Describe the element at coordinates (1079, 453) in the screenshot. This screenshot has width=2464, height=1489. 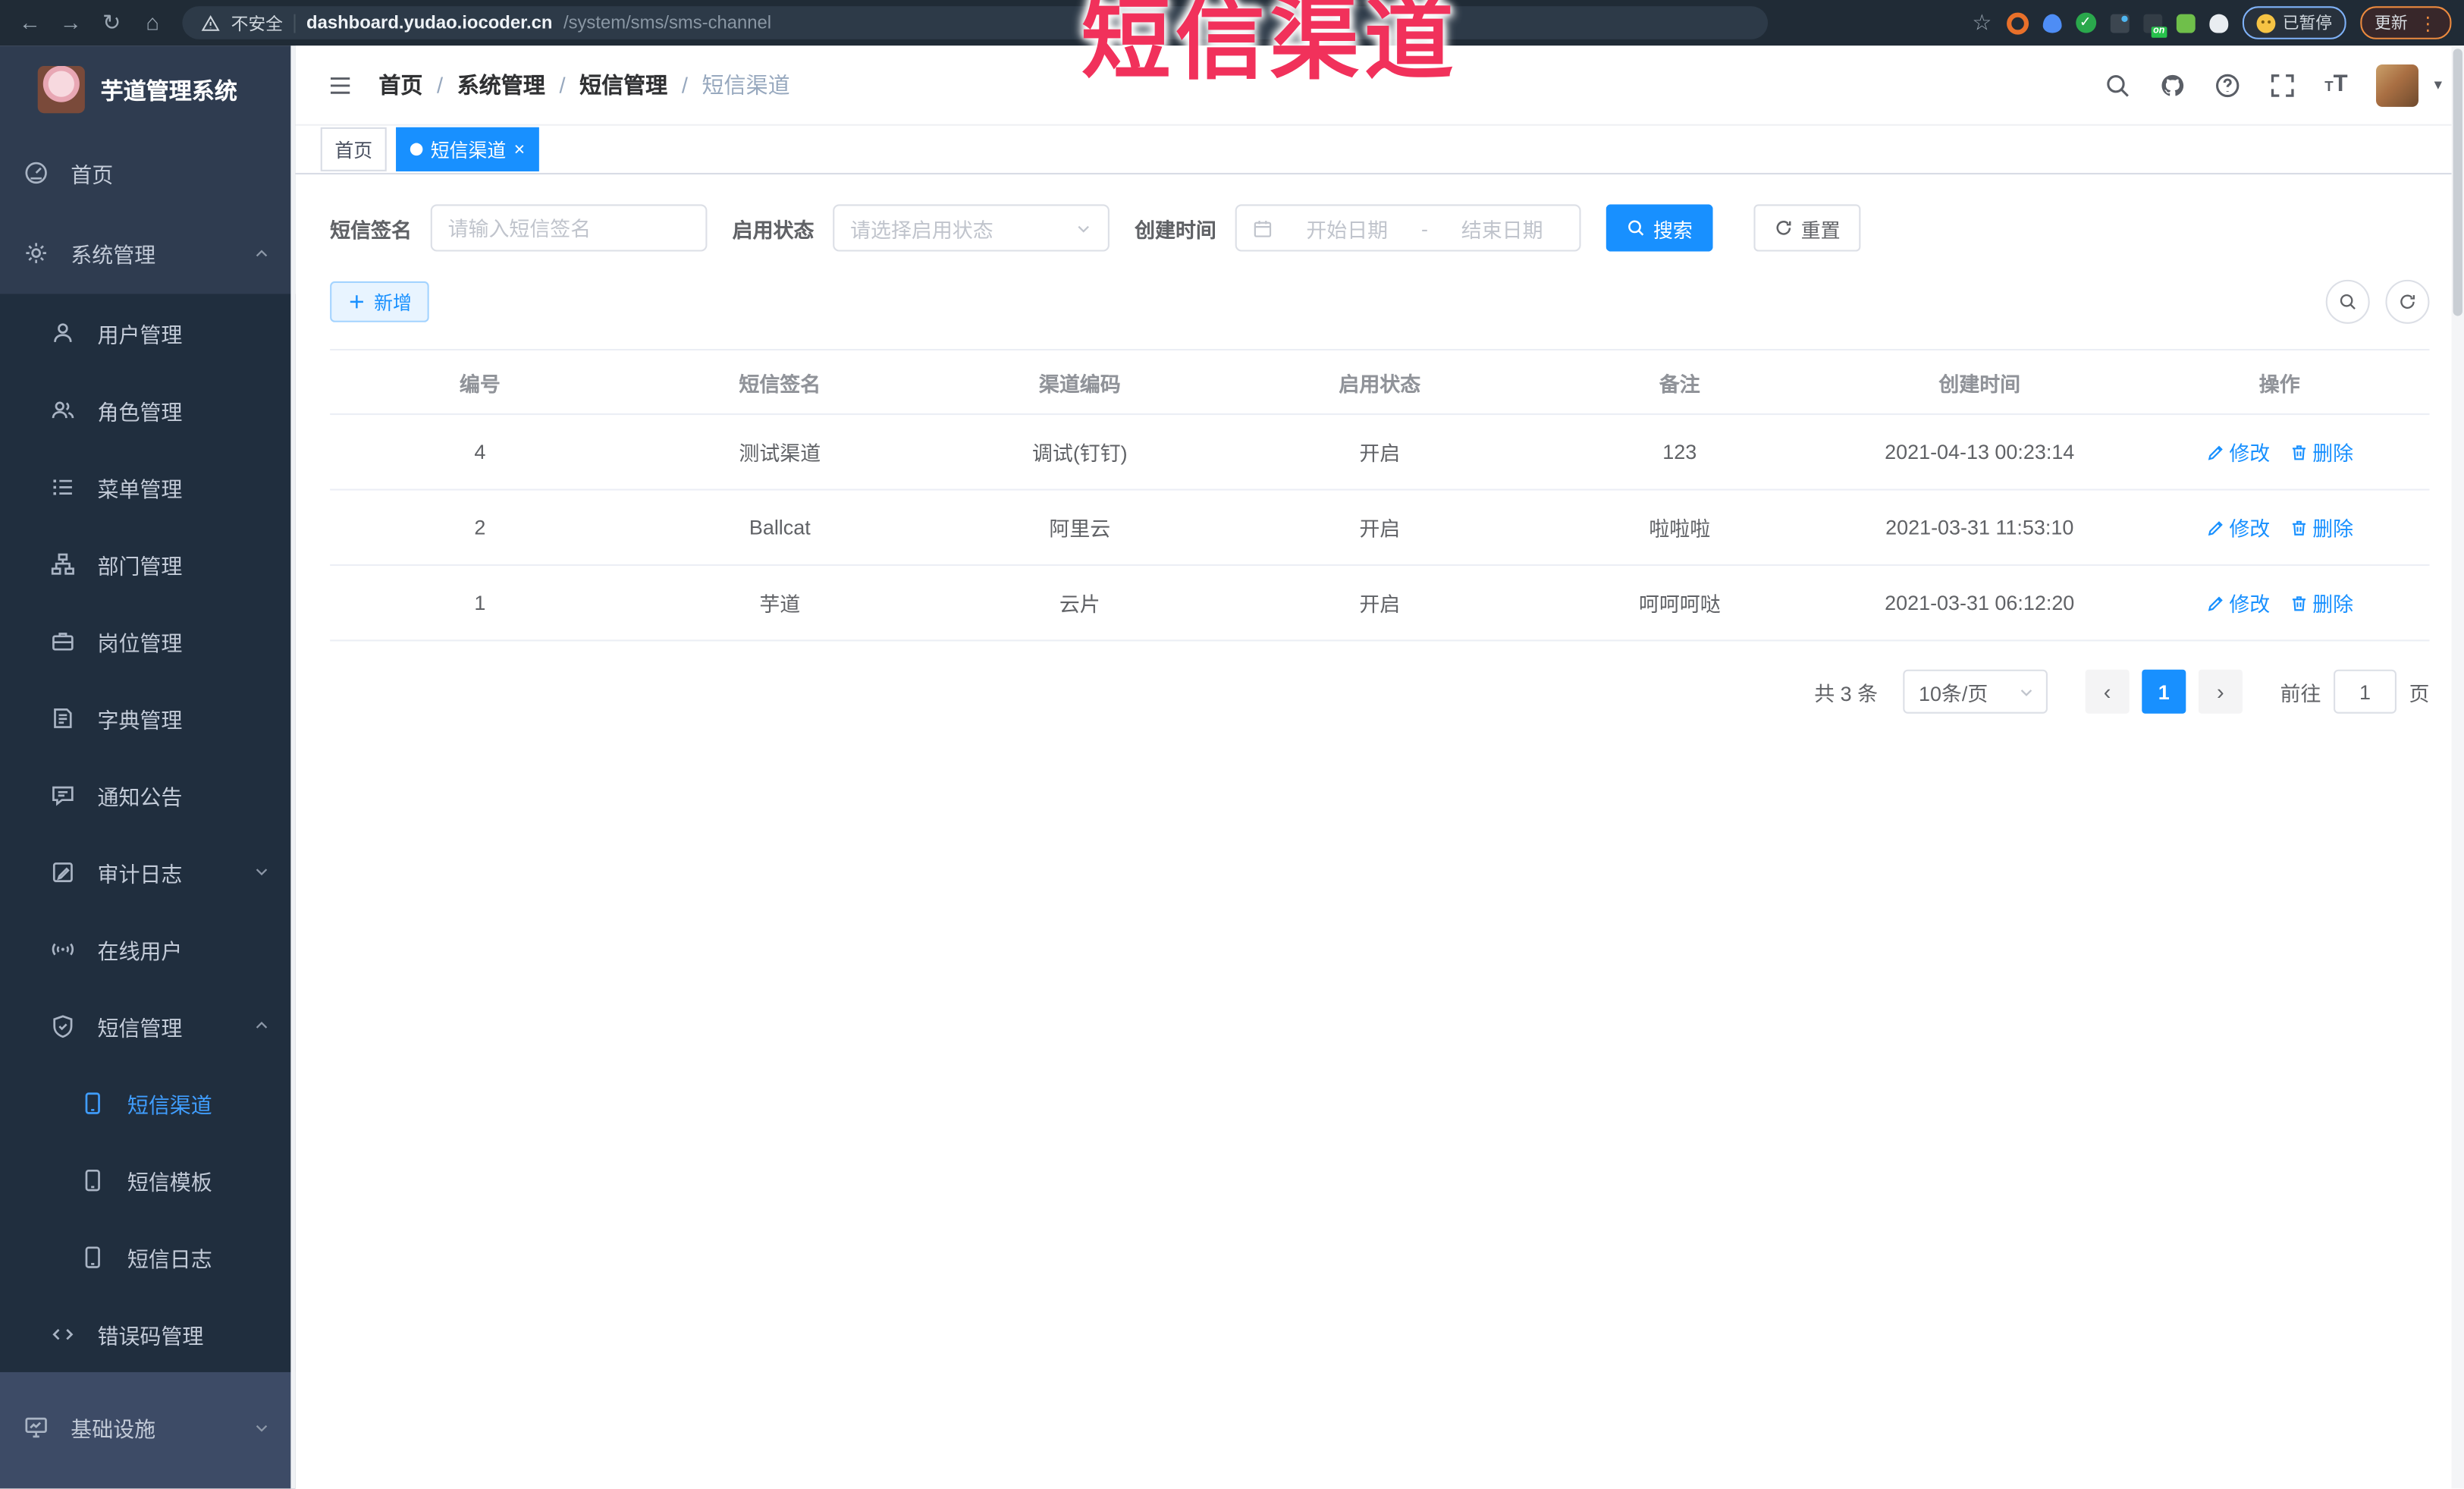
I see `cell-code: 调试(钉钉)` at that location.